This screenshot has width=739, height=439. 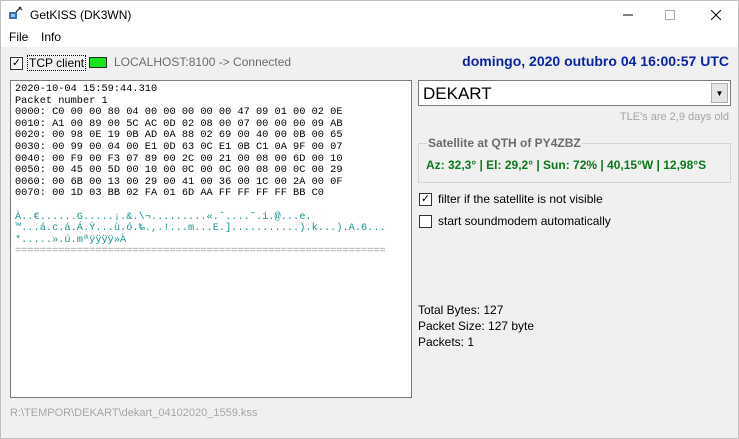 I want to click on menu-file: File, so click(x=18, y=37).